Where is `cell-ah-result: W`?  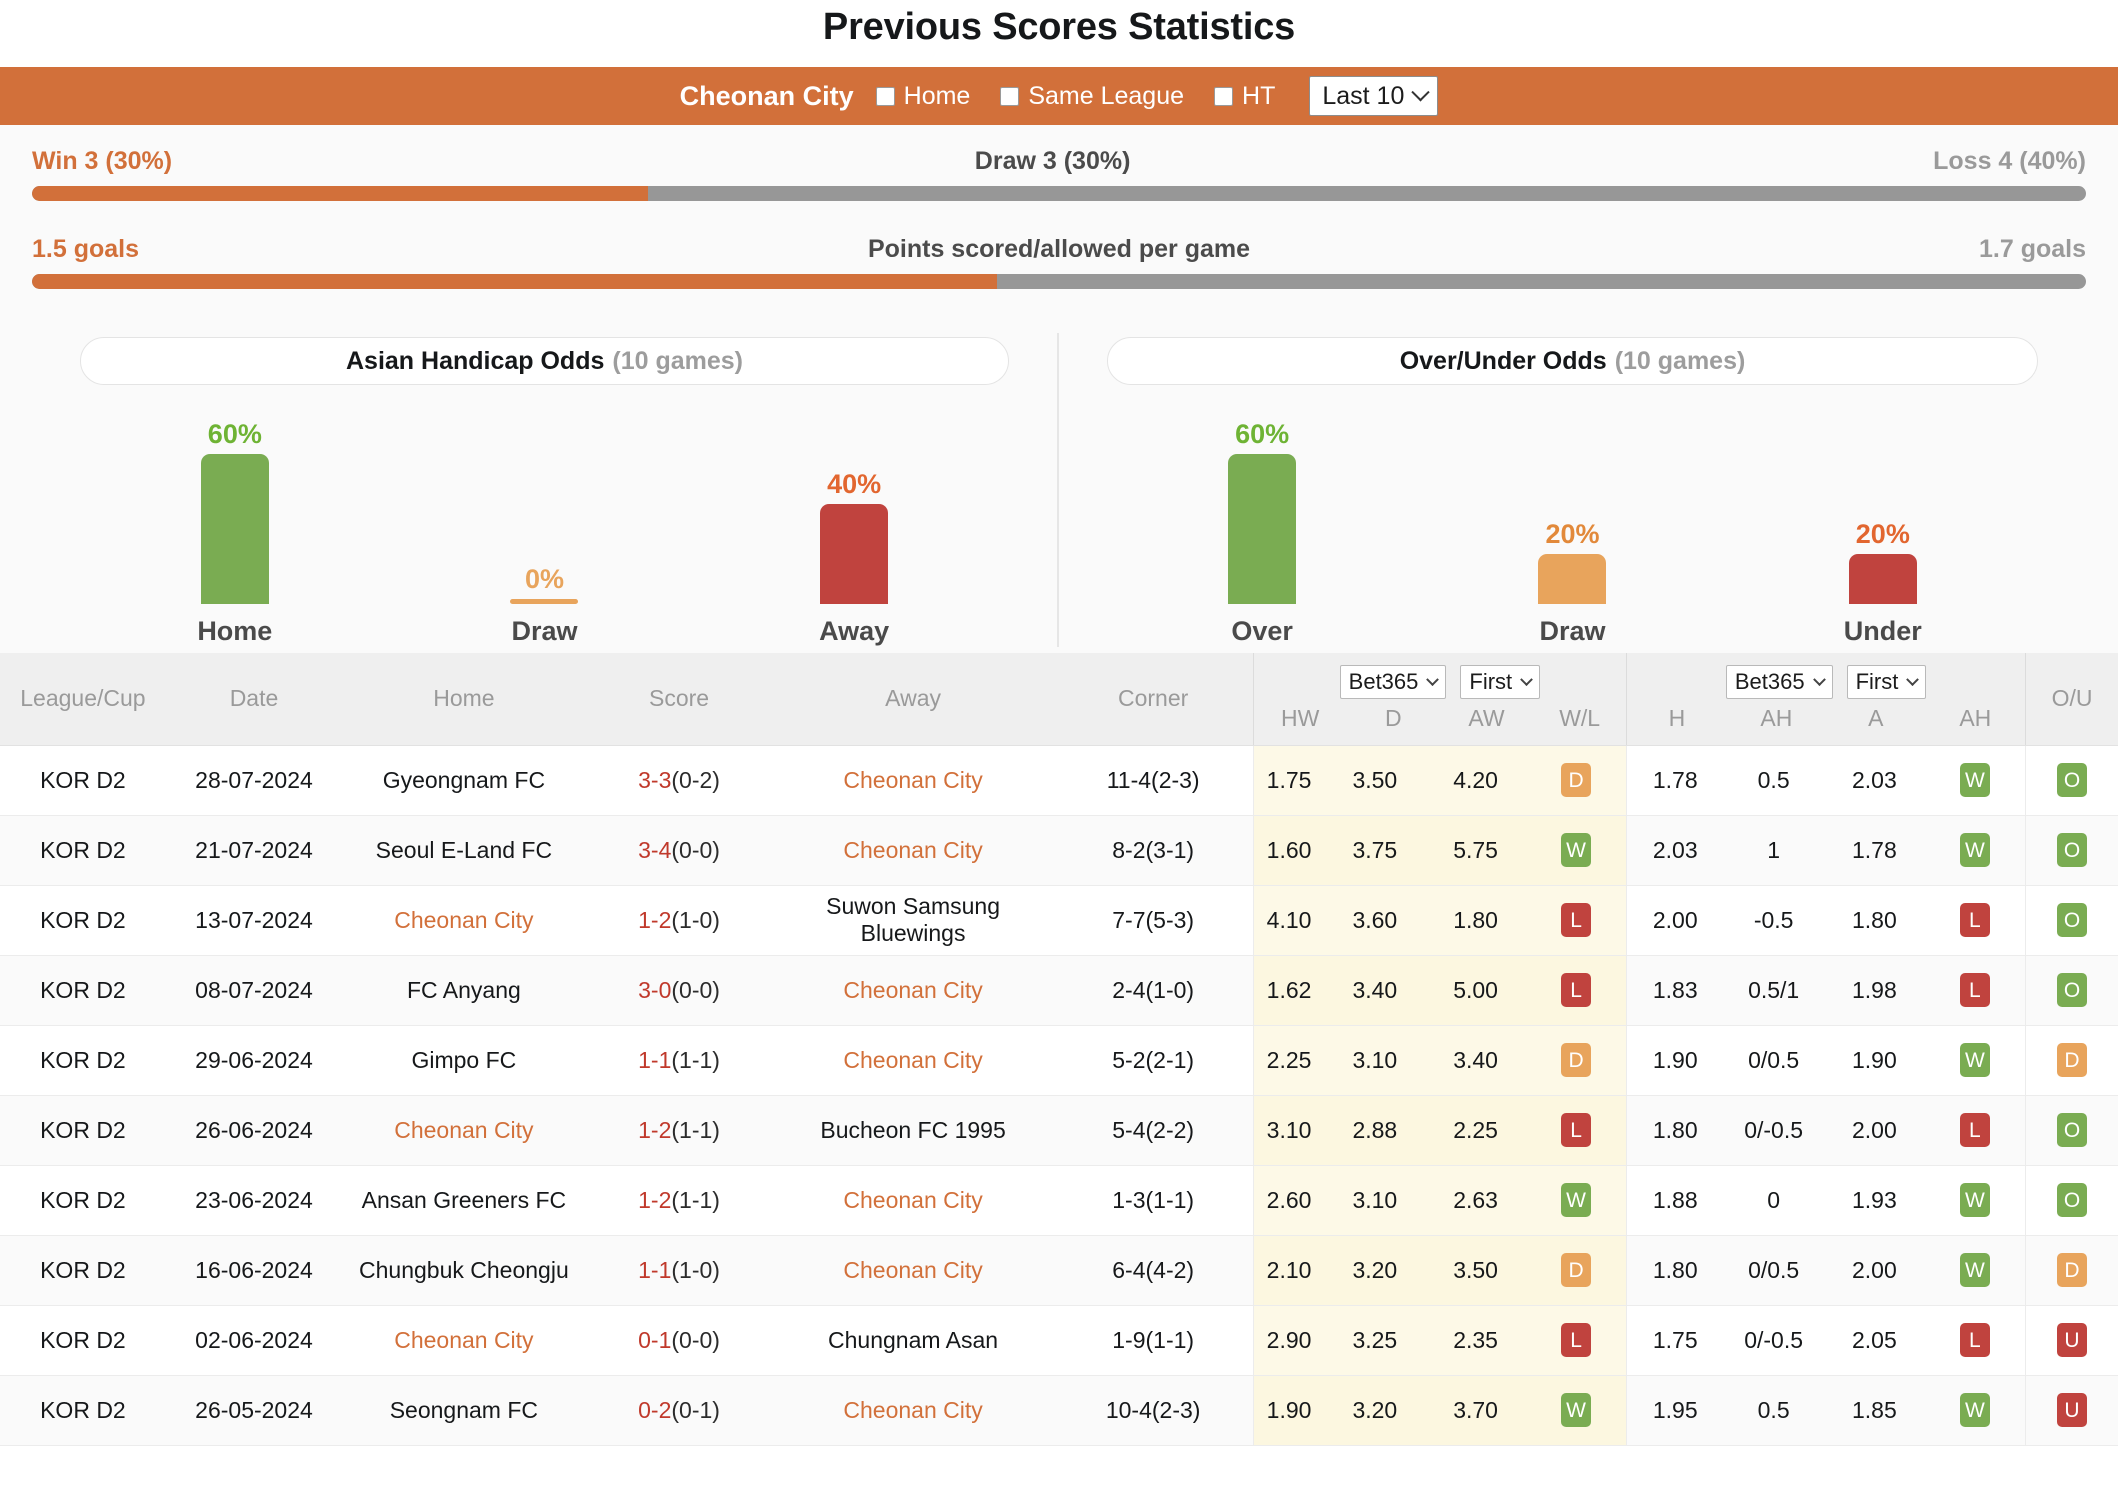
cell-ah-result: W is located at coordinates (1975, 1200).